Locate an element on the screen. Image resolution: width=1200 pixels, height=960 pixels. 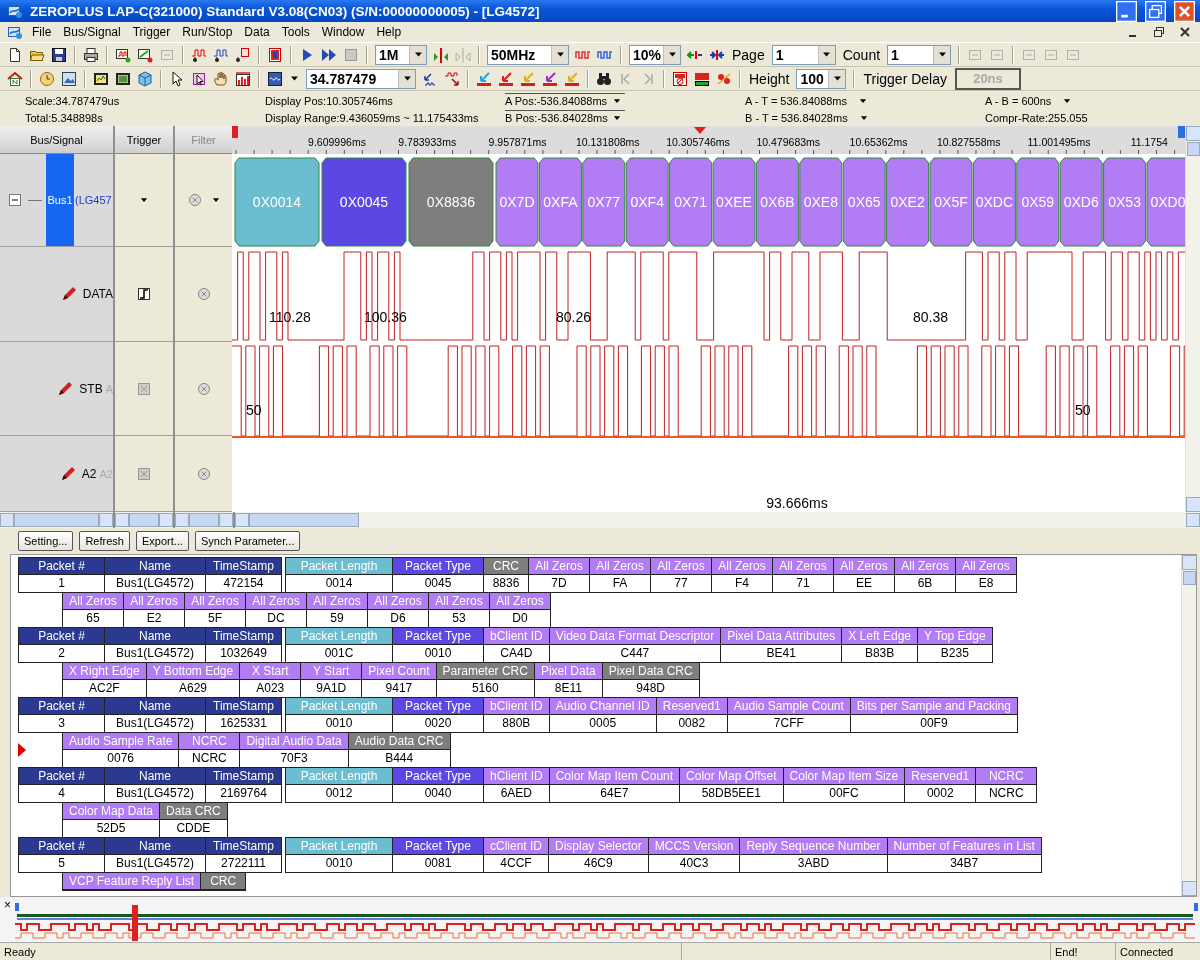
page-dropdown: 1 is located at coordinates (803, 54).